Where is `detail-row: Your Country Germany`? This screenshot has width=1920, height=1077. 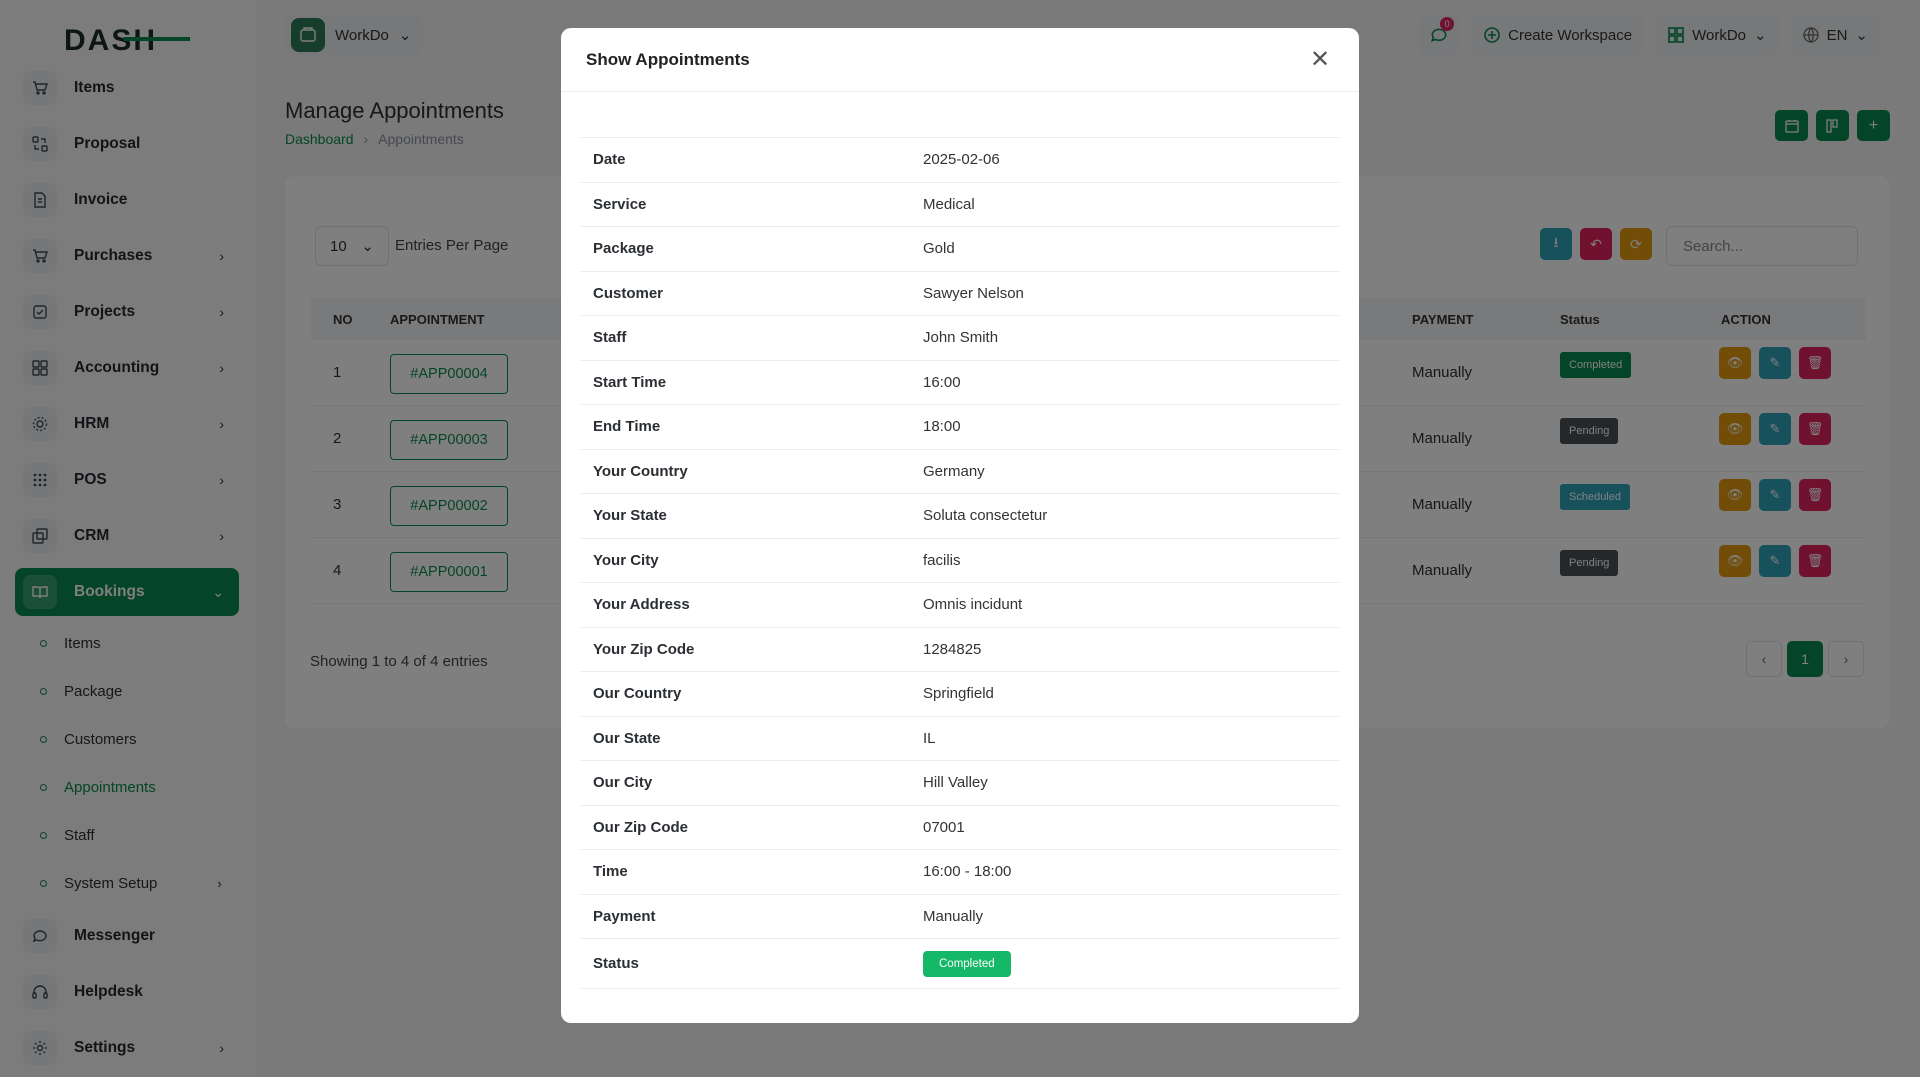
detail-row: Your Country Germany is located at coordinates (960, 472).